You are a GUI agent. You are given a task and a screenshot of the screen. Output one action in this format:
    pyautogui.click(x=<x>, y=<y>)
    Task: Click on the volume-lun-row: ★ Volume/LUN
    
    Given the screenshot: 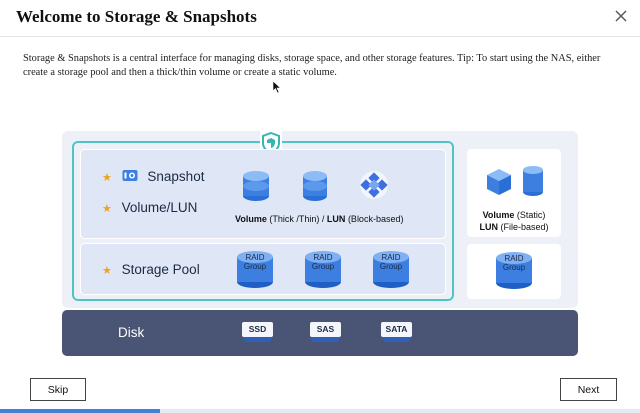 What is the action you would take?
    pyautogui.click(x=149, y=207)
    